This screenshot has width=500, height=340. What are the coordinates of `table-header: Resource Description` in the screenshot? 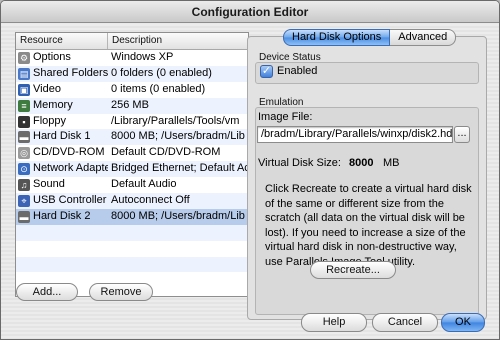 It's located at (132, 41).